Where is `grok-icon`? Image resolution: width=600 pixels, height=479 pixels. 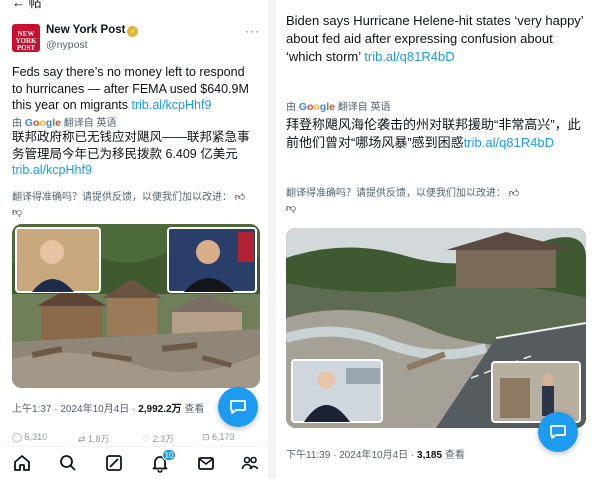
grok-icon is located at coordinates (115, 464).